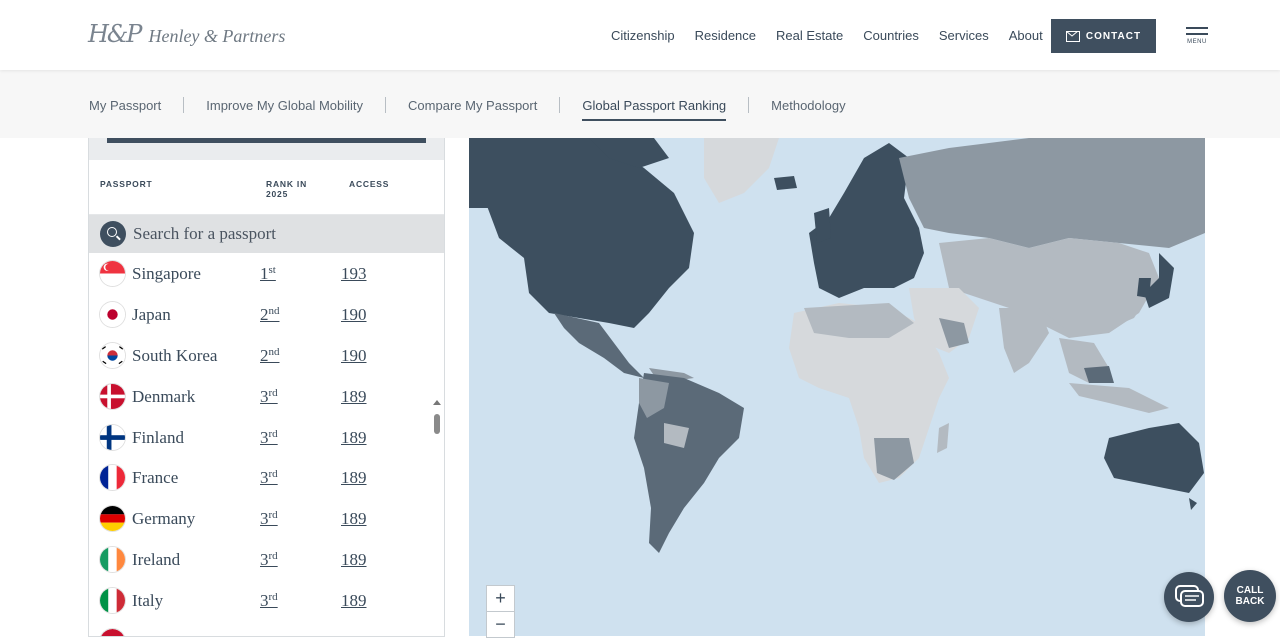 Image resolution: width=1280 pixels, height=638 pixels. Describe the element at coordinates (112, 314) in the screenshot. I see `japan-flag-icon` at that location.